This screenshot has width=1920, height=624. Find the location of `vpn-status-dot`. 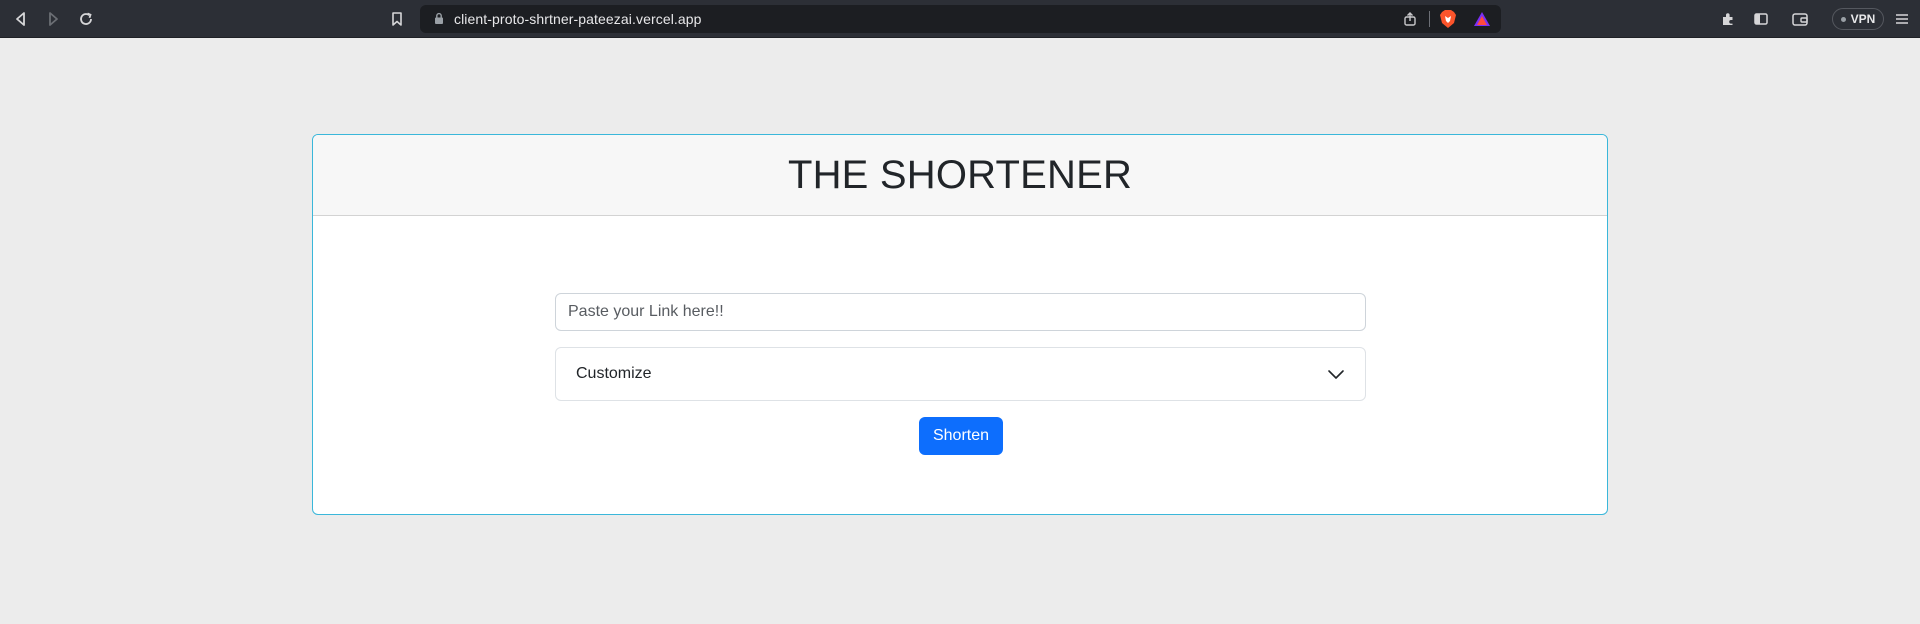

vpn-status-dot is located at coordinates (1843, 19).